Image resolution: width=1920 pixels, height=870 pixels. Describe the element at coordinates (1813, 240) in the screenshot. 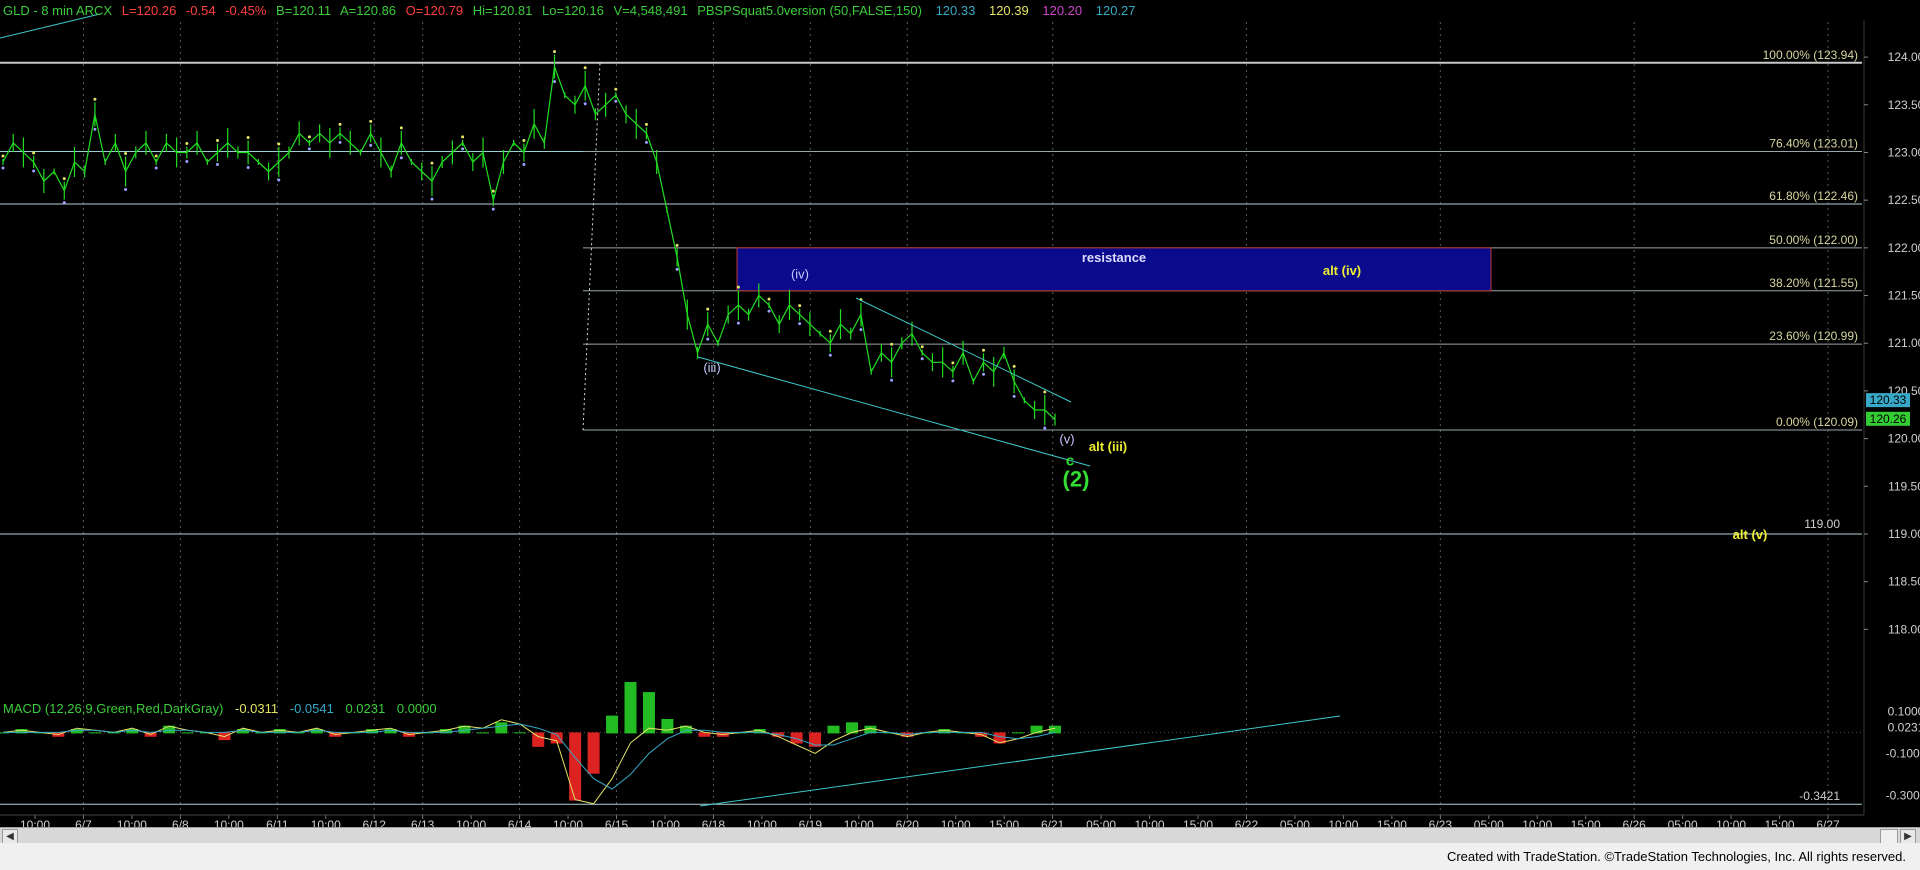

I see `fib-label: 50.00% (122.00)` at that location.